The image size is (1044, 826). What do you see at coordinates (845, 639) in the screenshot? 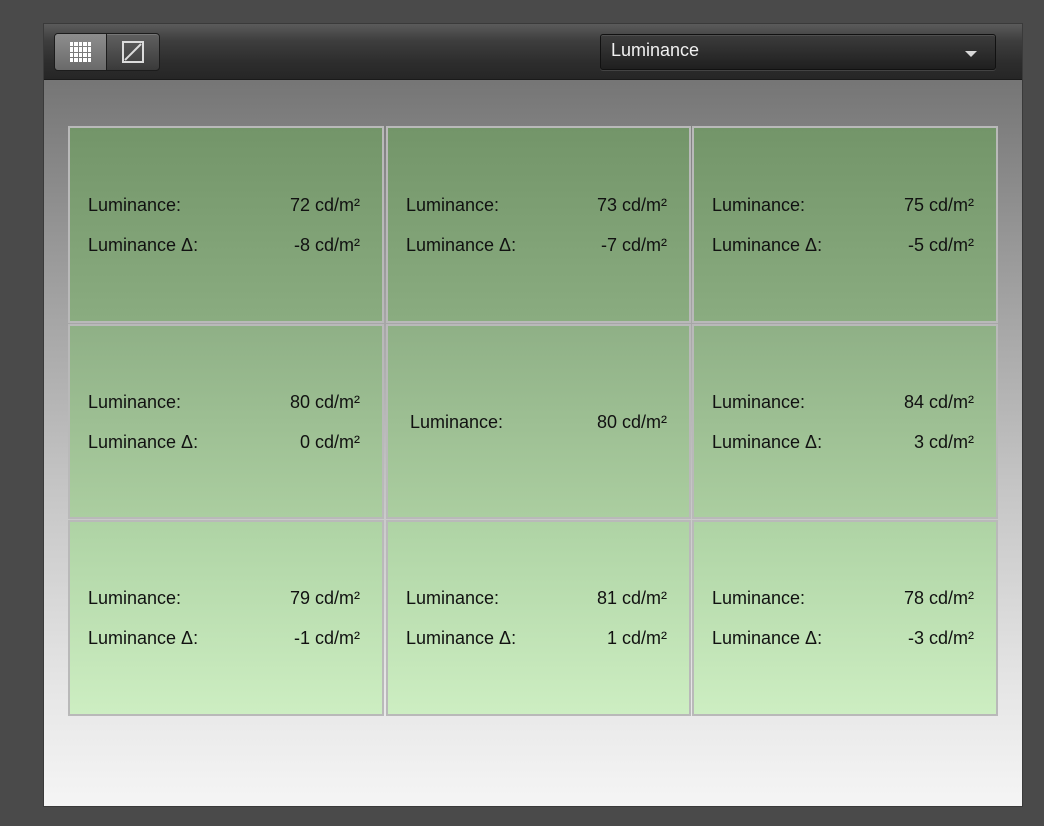
I see `luminance-delta-row: Luminance Δ: -3 cd/m²` at bounding box center [845, 639].